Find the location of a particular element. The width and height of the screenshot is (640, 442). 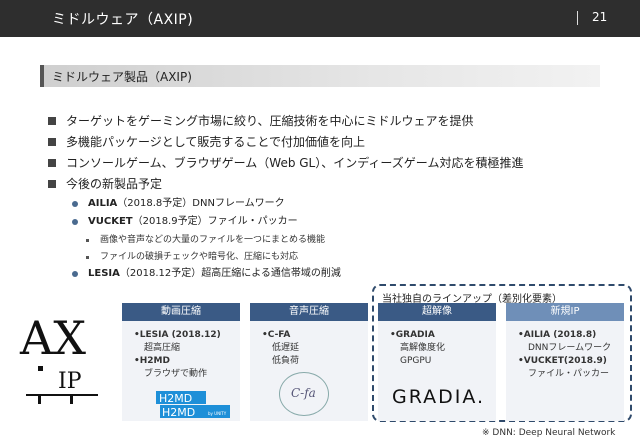

card-line: •GRADIA is located at coordinates (412, 335).